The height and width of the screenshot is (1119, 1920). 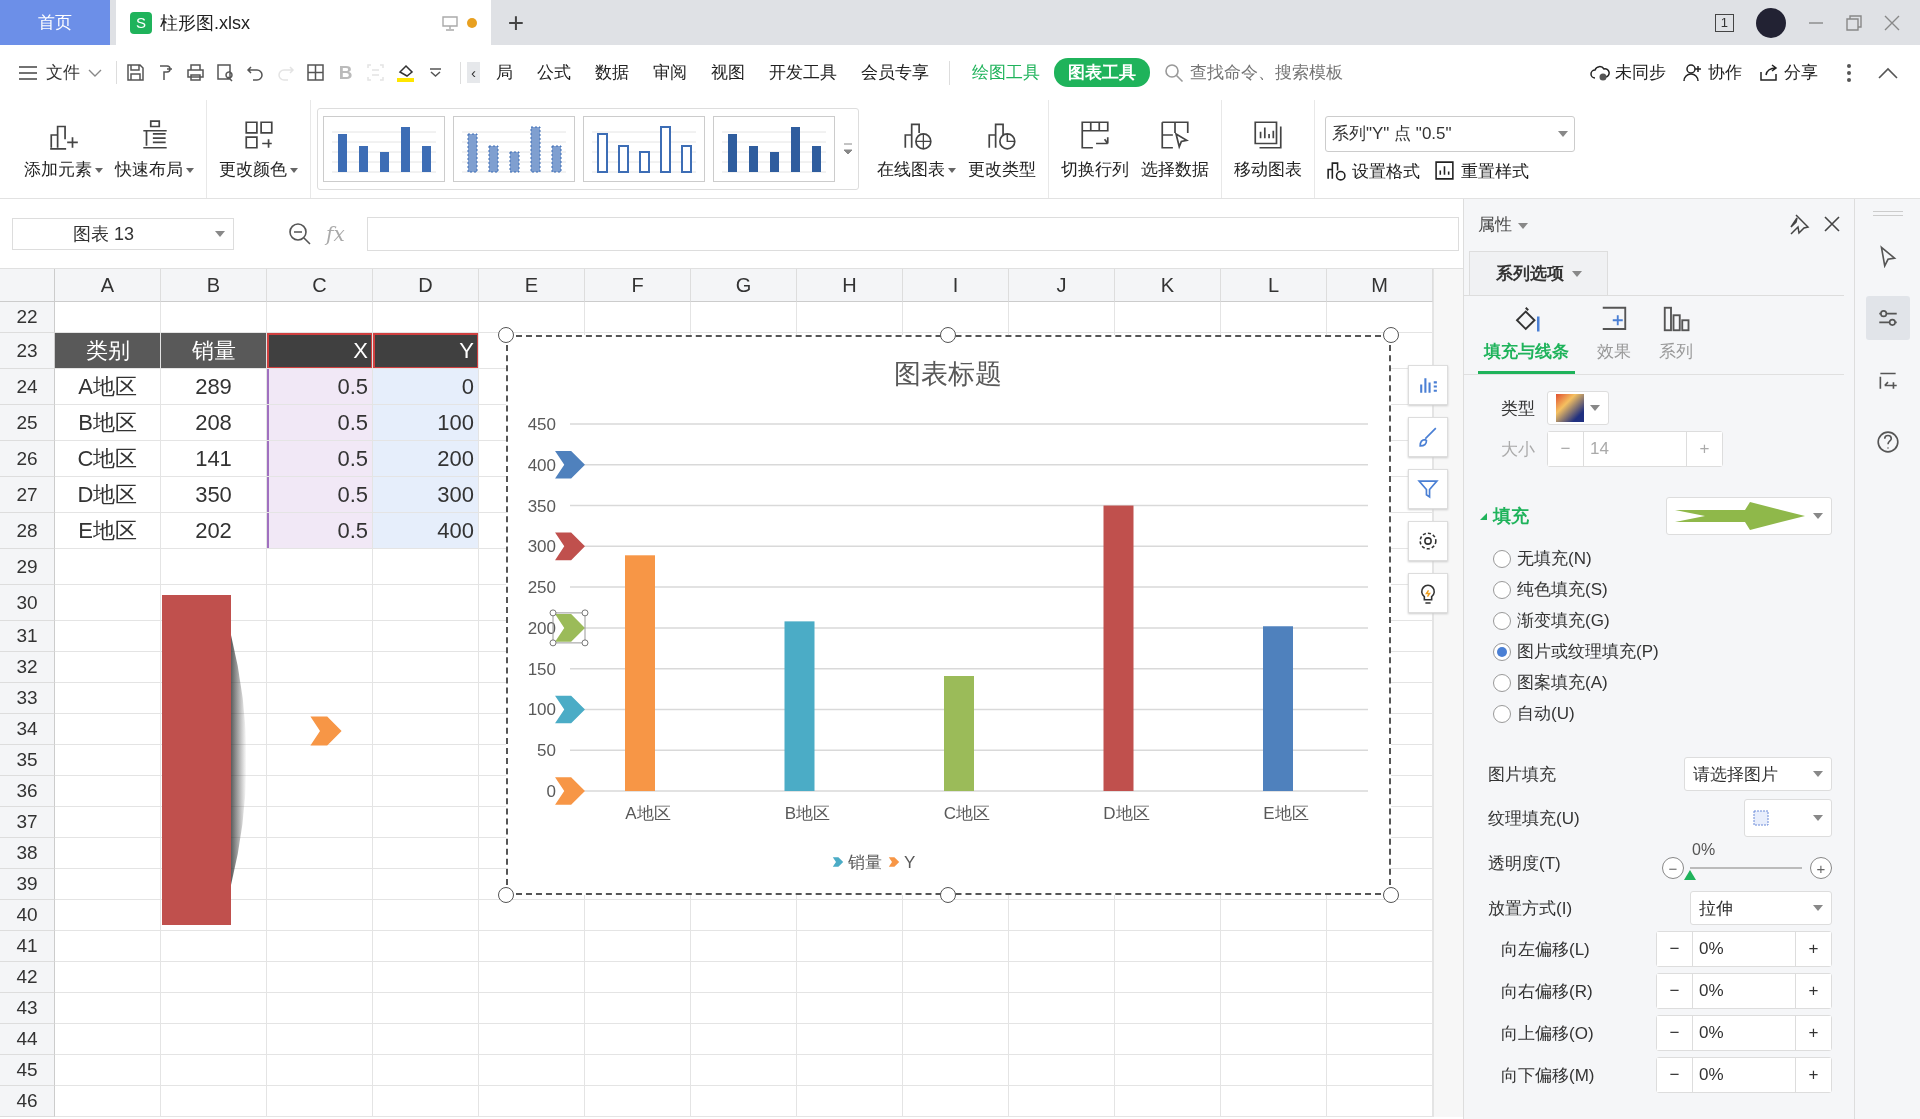 What do you see at coordinates (27, 884) in the screenshot?
I see `row-header: 39` at bounding box center [27, 884].